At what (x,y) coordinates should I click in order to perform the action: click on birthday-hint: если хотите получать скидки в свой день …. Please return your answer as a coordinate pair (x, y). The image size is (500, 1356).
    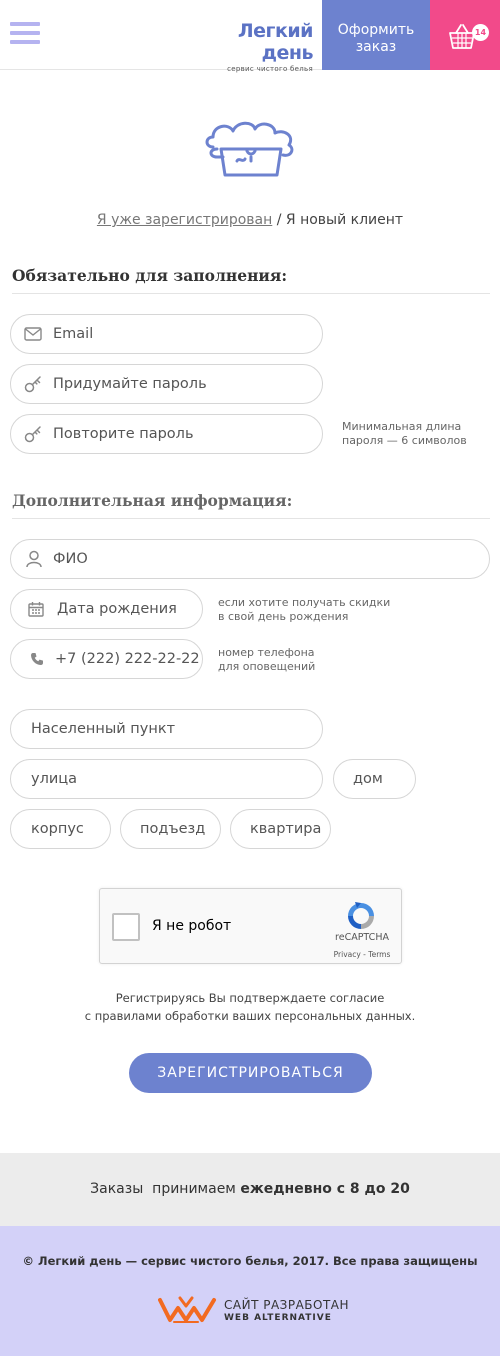
    Looking at the image, I should click on (304, 610).